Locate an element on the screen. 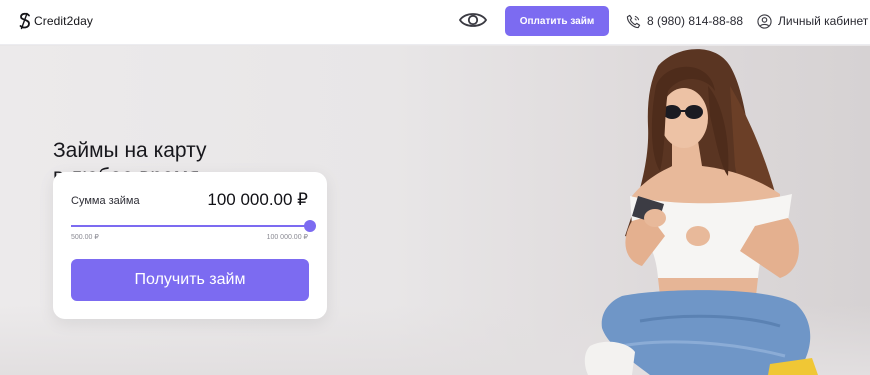 This screenshot has height=375, width=870. logo: Credit2day is located at coordinates (55, 21).